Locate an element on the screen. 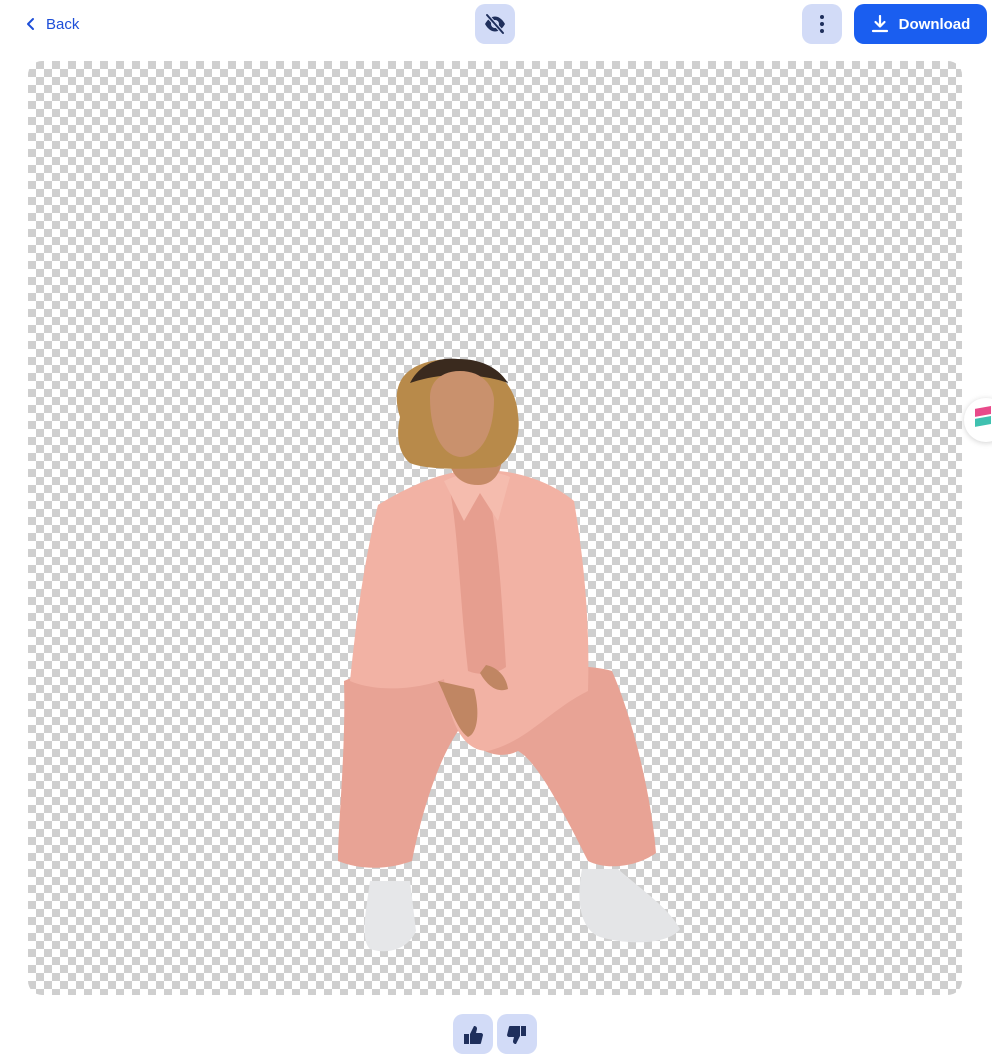 Image resolution: width=992 pixels, height=1054 pixels. thumbs-up-button is located at coordinates (473, 1034).